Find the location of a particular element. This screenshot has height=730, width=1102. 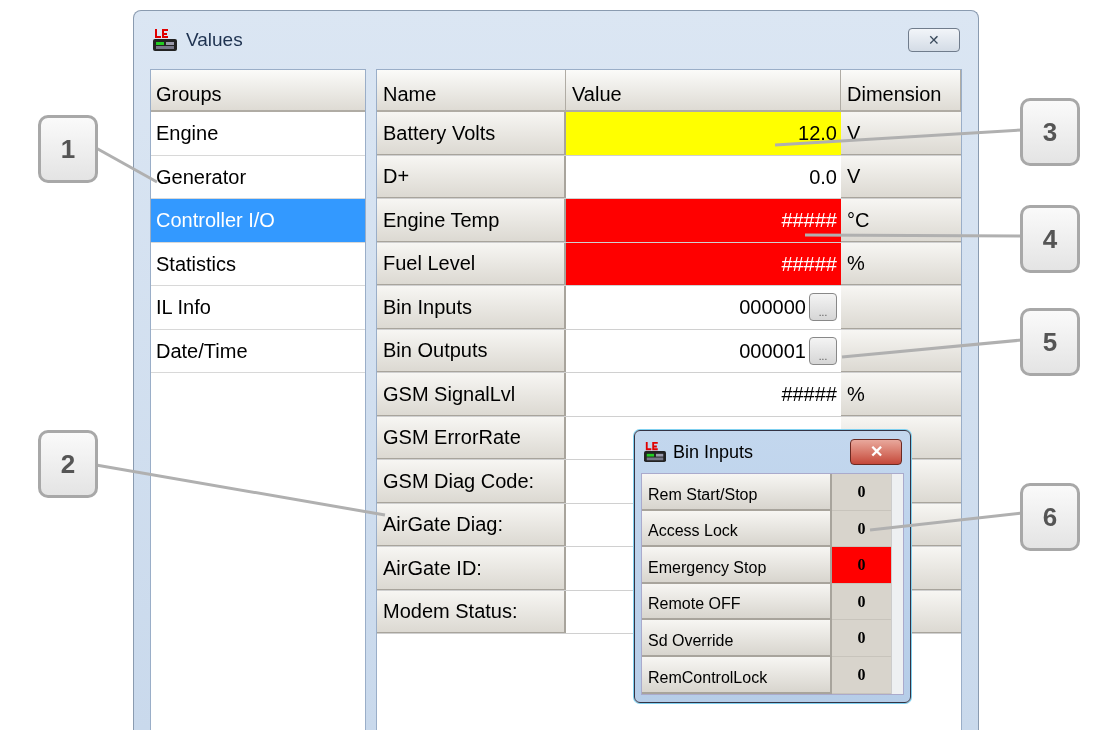

column-header: Dimension is located at coordinates (901, 91).